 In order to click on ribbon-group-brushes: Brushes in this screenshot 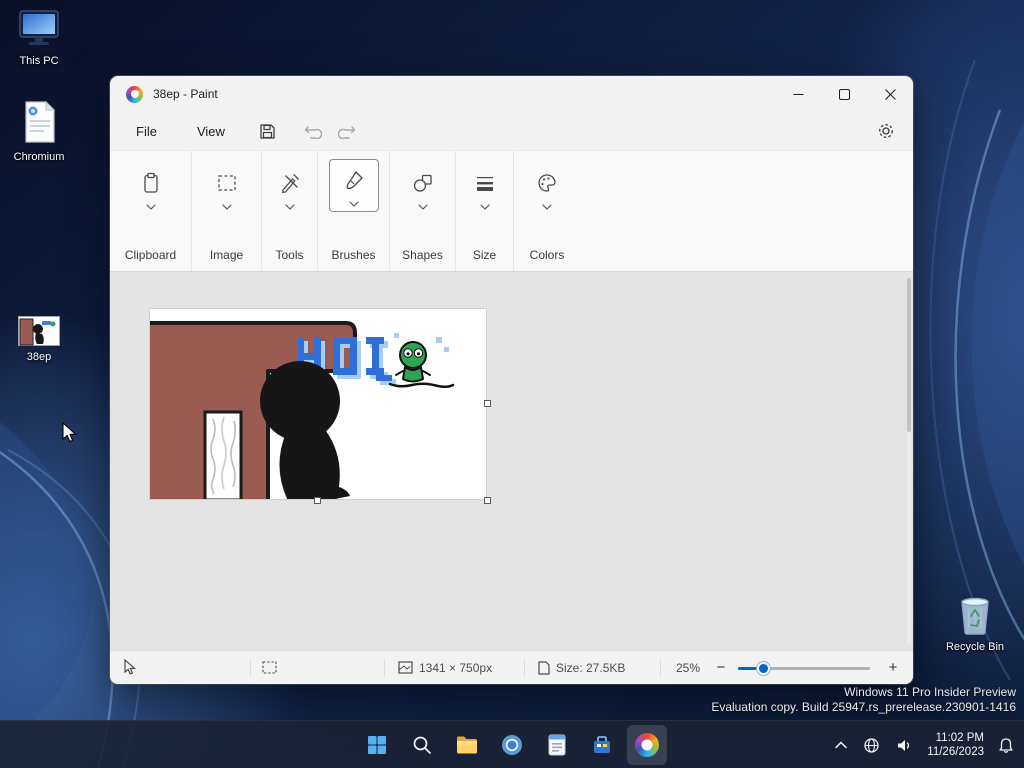, I will do `click(354, 211)`.